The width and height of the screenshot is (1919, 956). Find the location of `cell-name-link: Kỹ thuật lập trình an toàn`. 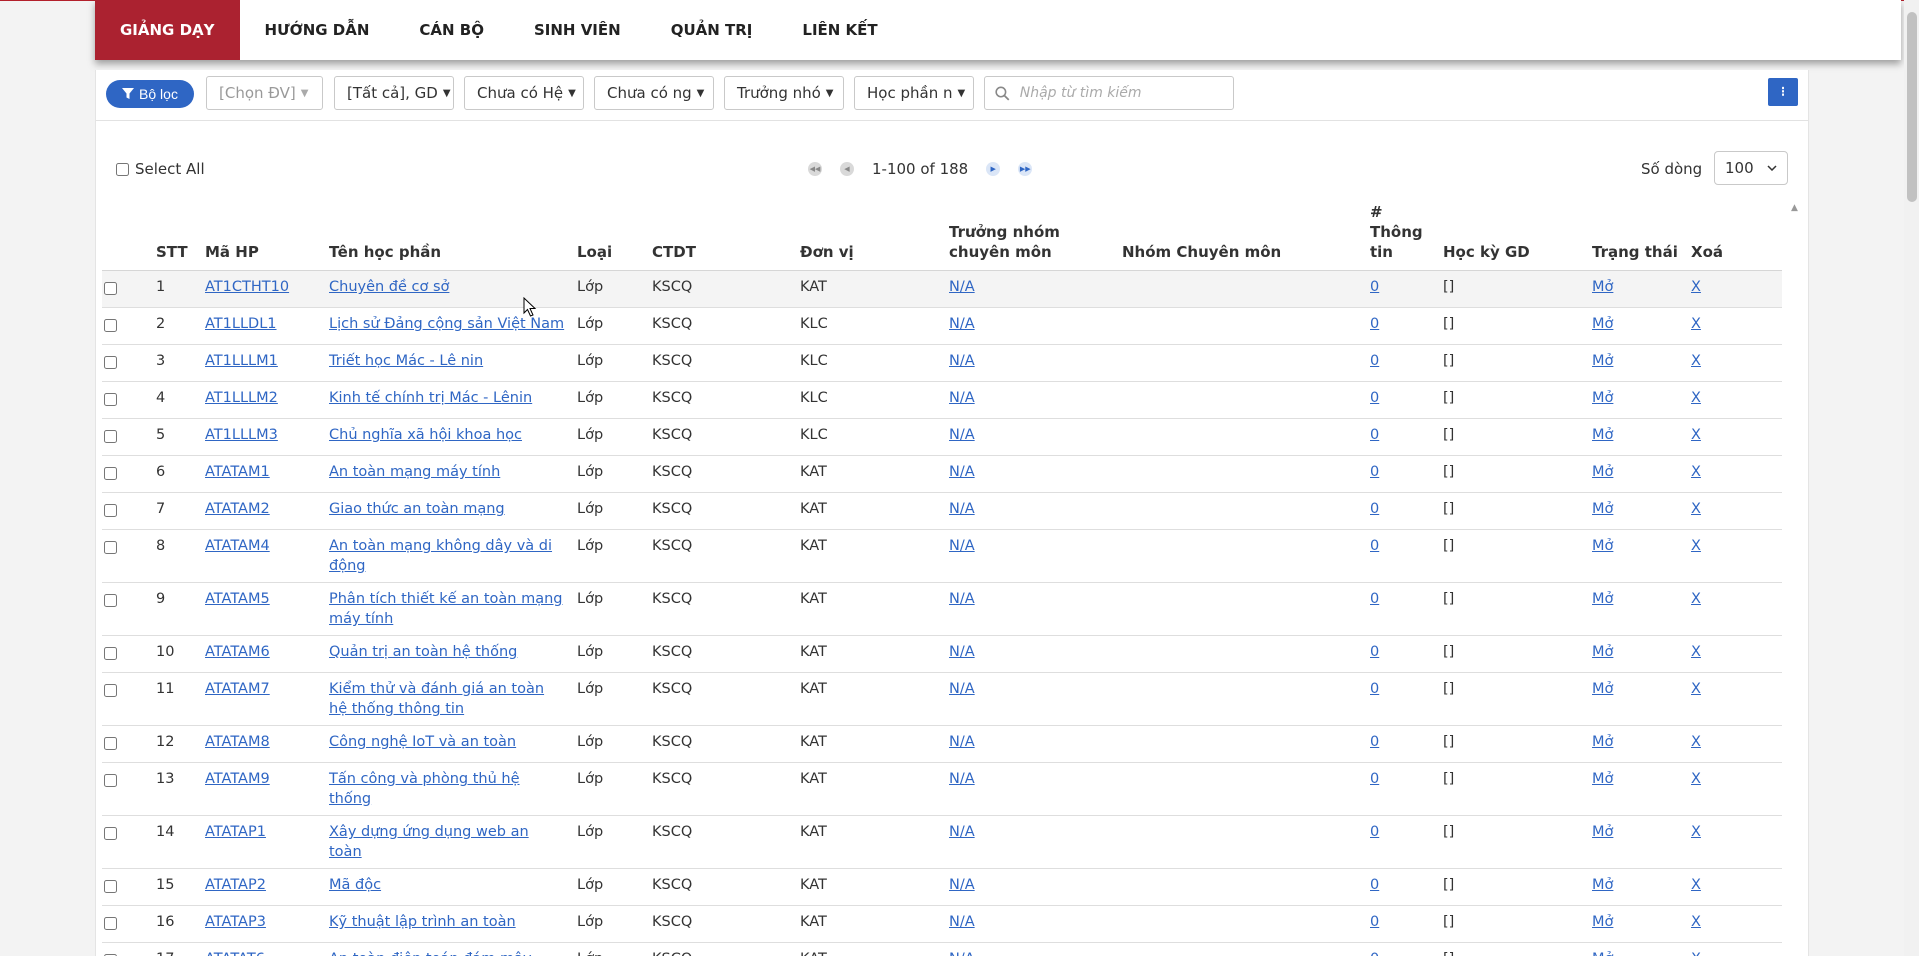

cell-name-link: Kỹ thuật lập trình an toàn is located at coordinates (422, 922).